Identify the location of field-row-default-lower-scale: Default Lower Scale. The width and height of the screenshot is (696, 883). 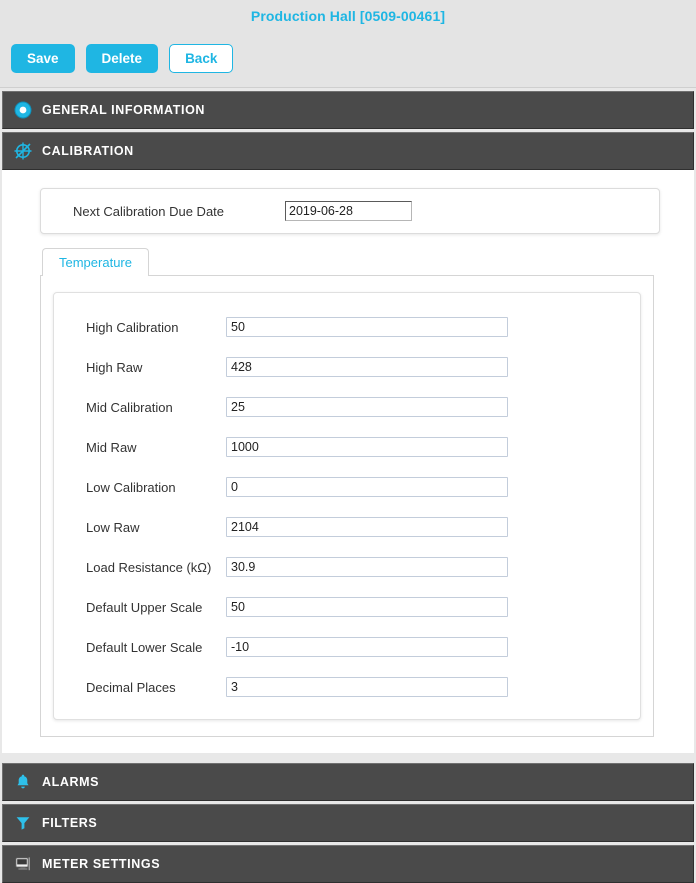
(347, 647).